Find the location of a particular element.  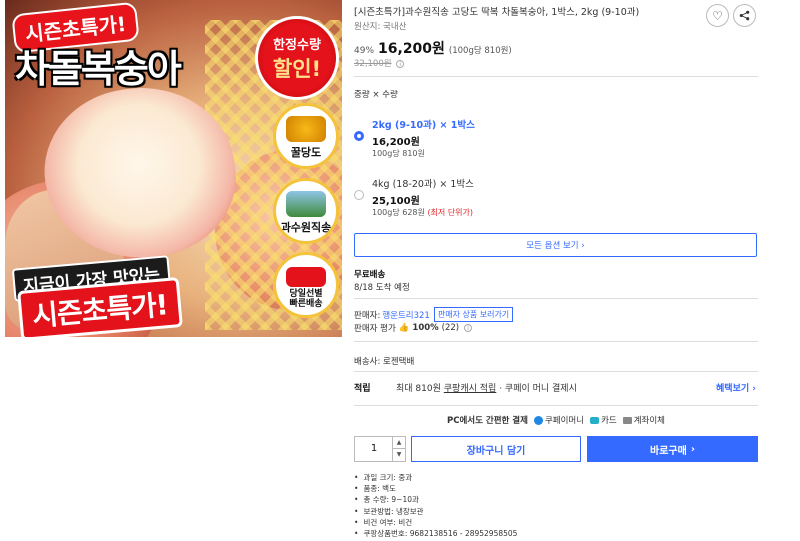

payment-method-label: 카드 is located at coordinates (609, 421).